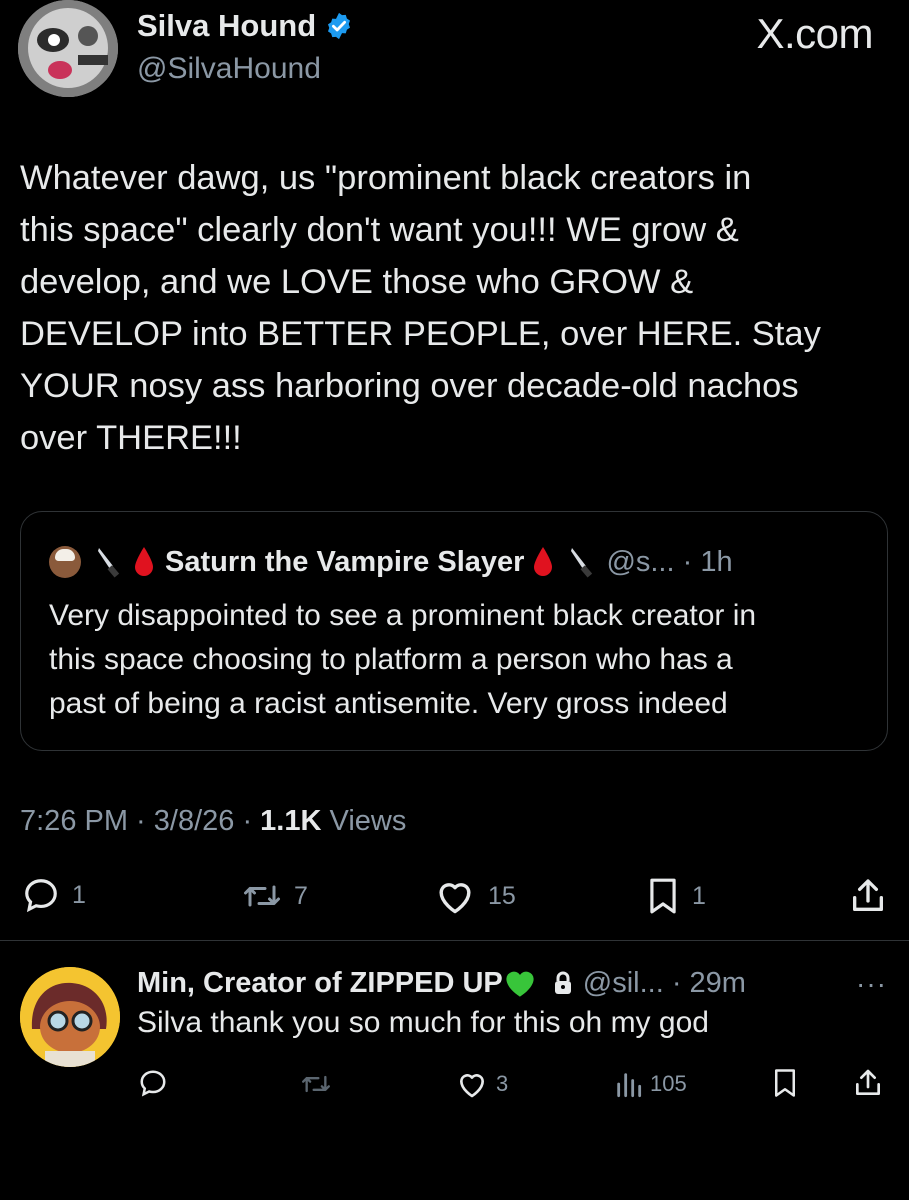 This screenshot has width=909, height=1200. What do you see at coordinates (454, 940) in the screenshot?
I see `divider` at bounding box center [454, 940].